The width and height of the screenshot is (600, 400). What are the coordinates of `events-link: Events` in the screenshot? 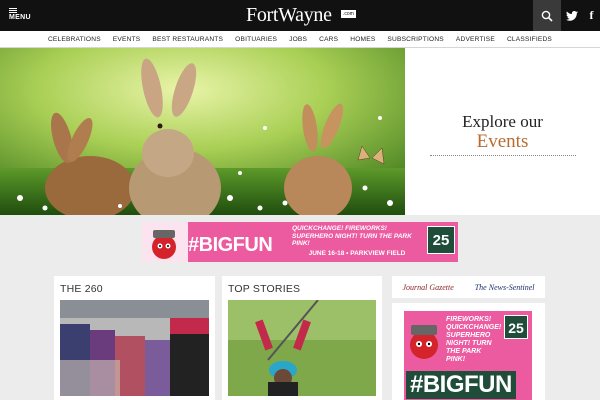 It's located at (502, 142).